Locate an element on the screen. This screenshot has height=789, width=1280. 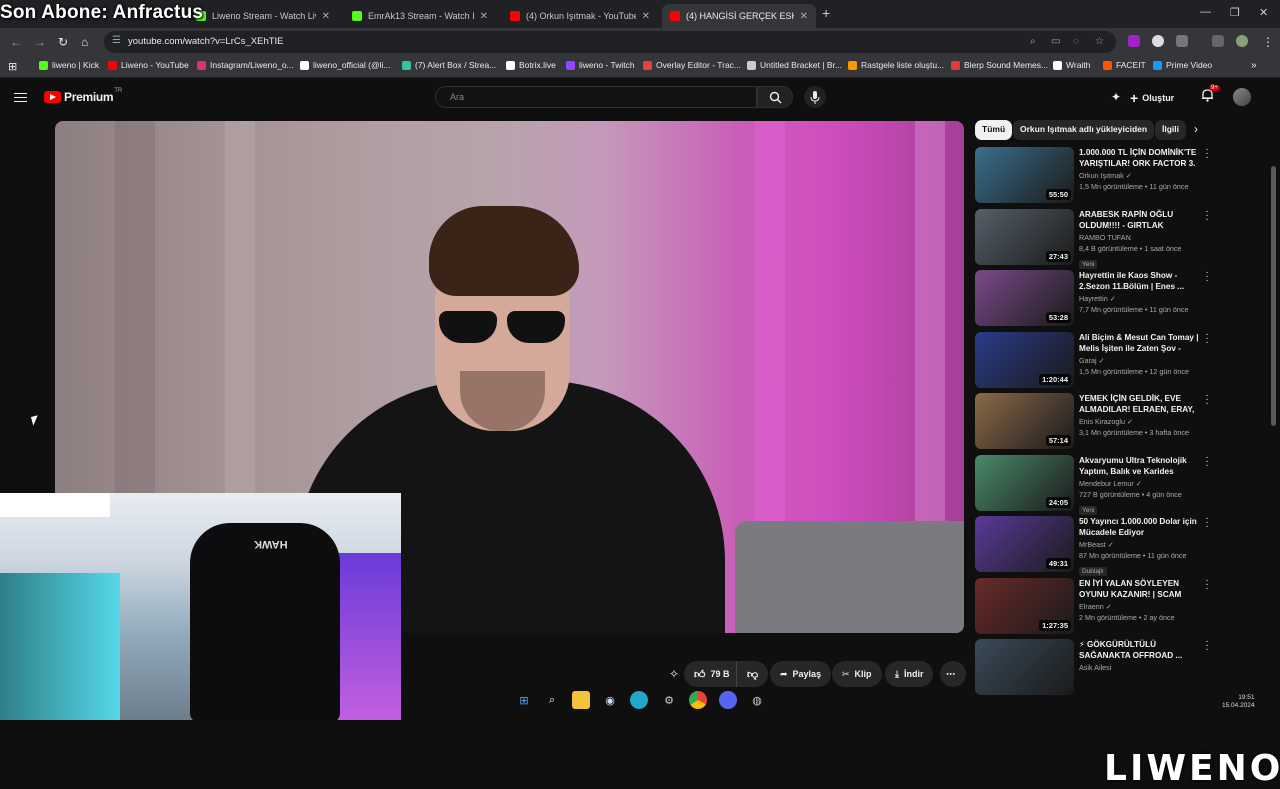
steam-icon: ◉ is located at coordinates (610, 700).